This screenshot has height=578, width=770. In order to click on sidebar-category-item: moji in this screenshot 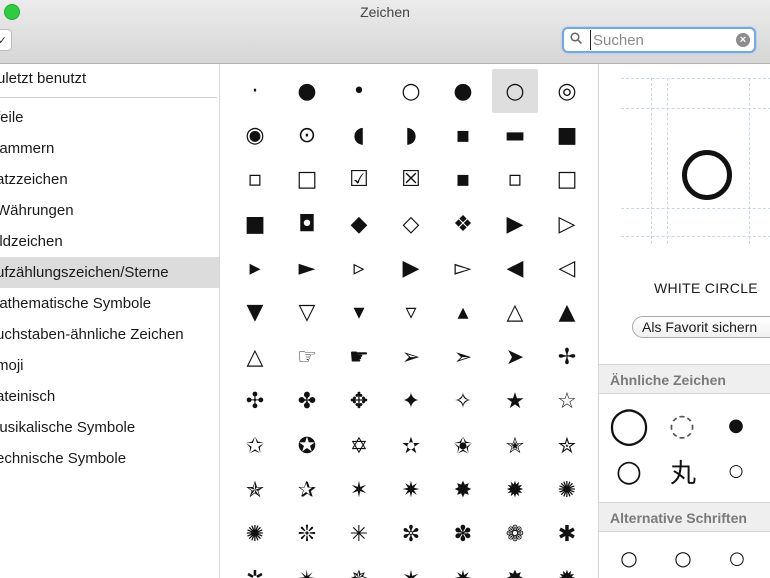, I will do `click(109, 365)`.